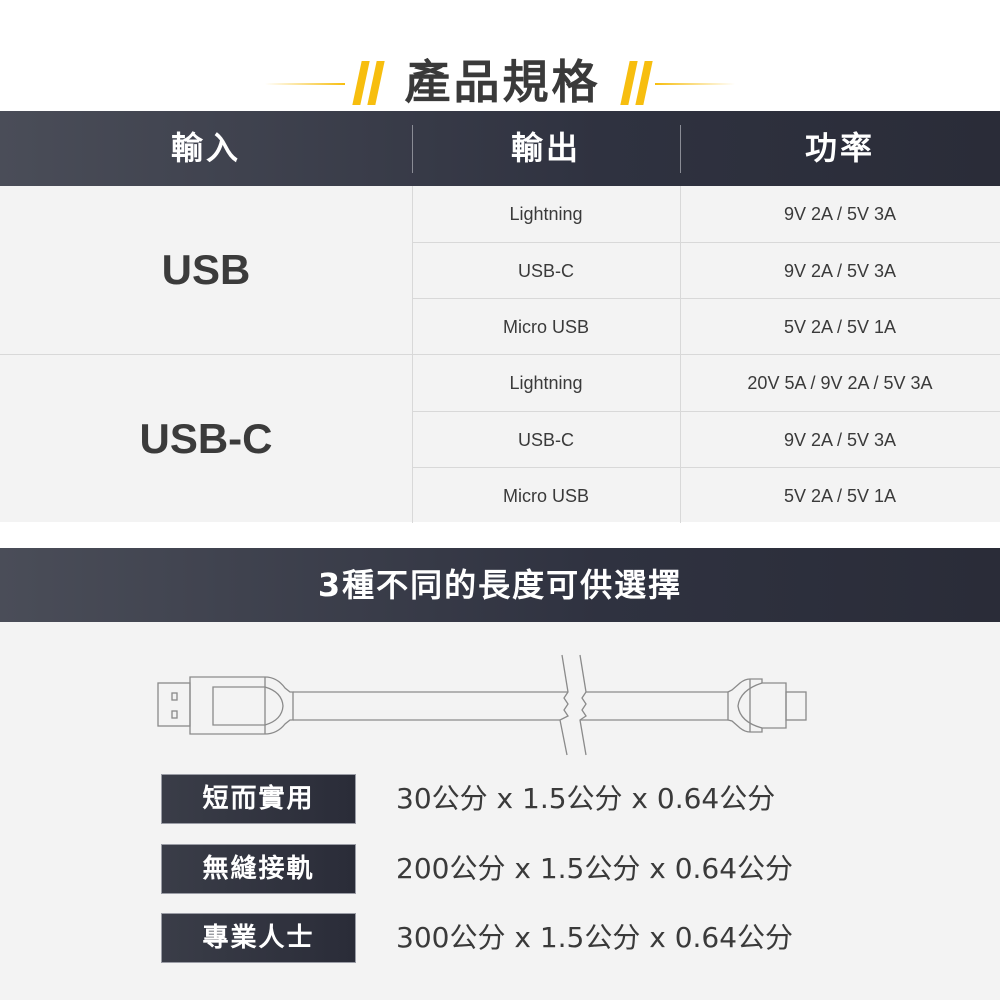  I want to click on title-decor-line-left, so click(305, 84).